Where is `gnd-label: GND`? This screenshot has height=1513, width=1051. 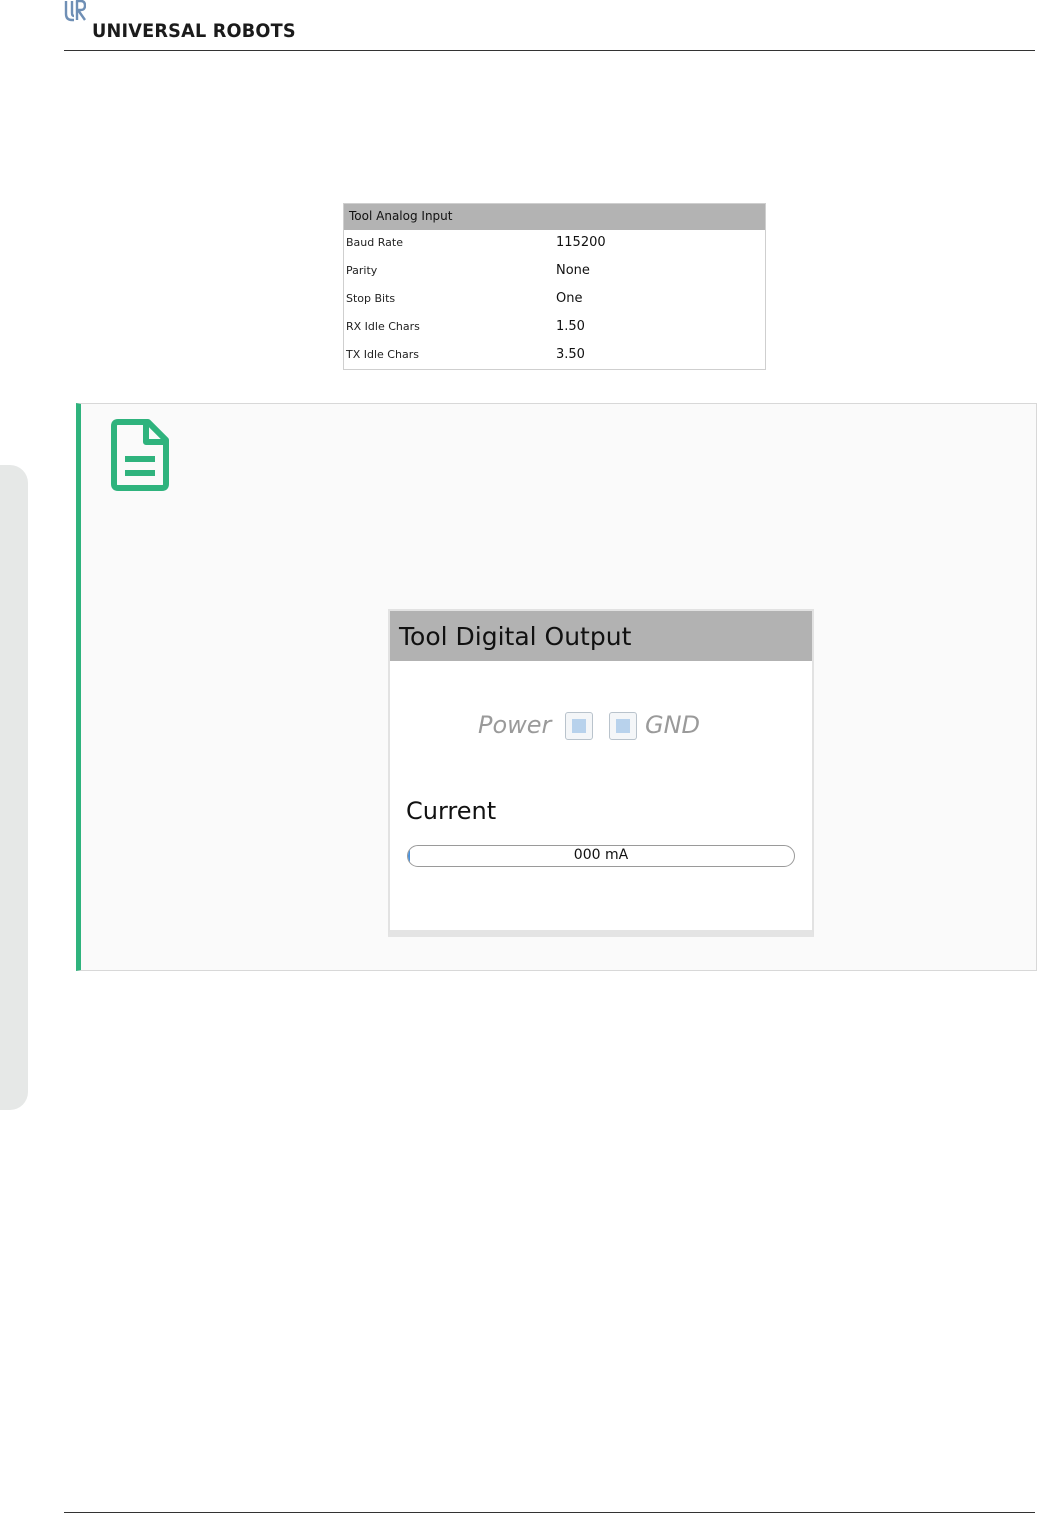
gnd-label: GND is located at coordinates (673, 725).